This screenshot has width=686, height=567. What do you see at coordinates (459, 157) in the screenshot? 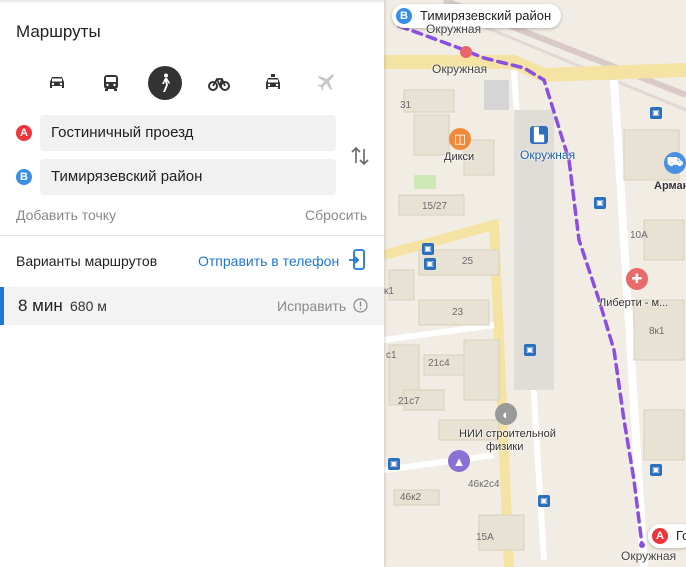
I see `shop-label: Дикси` at bounding box center [459, 157].